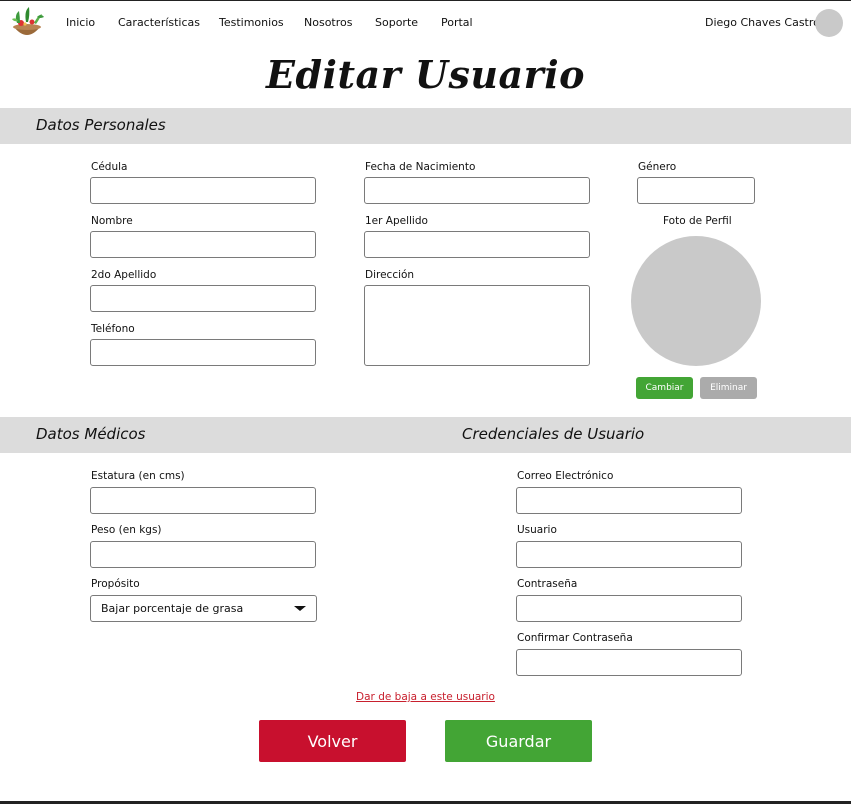 This screenshot has height=804, width=851. I want to click on usuario-input, so click(629, 554).